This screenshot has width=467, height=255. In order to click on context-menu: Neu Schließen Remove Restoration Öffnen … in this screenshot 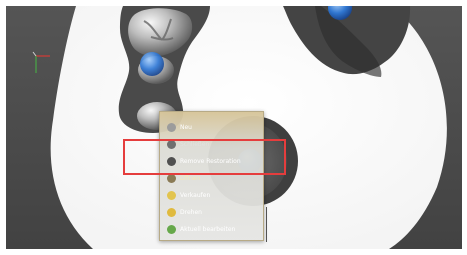, I will do `click(211, 176)`.